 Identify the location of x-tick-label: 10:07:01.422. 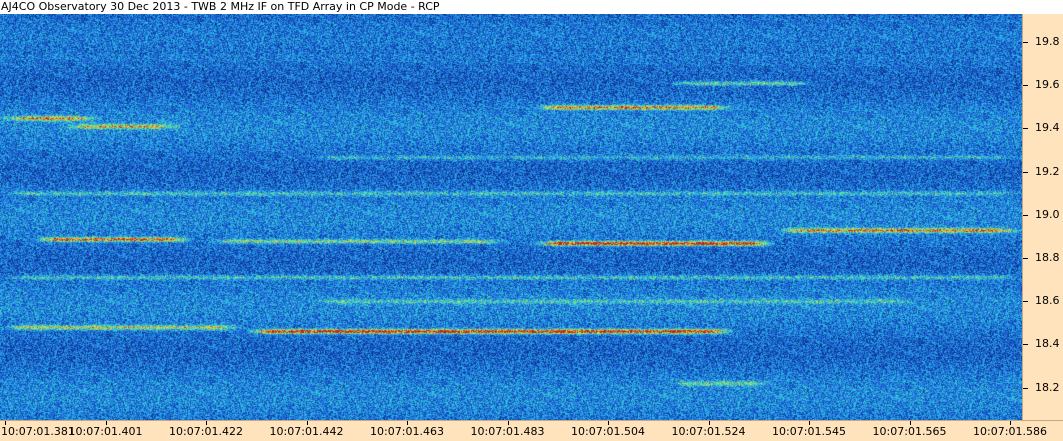
(206, 431).